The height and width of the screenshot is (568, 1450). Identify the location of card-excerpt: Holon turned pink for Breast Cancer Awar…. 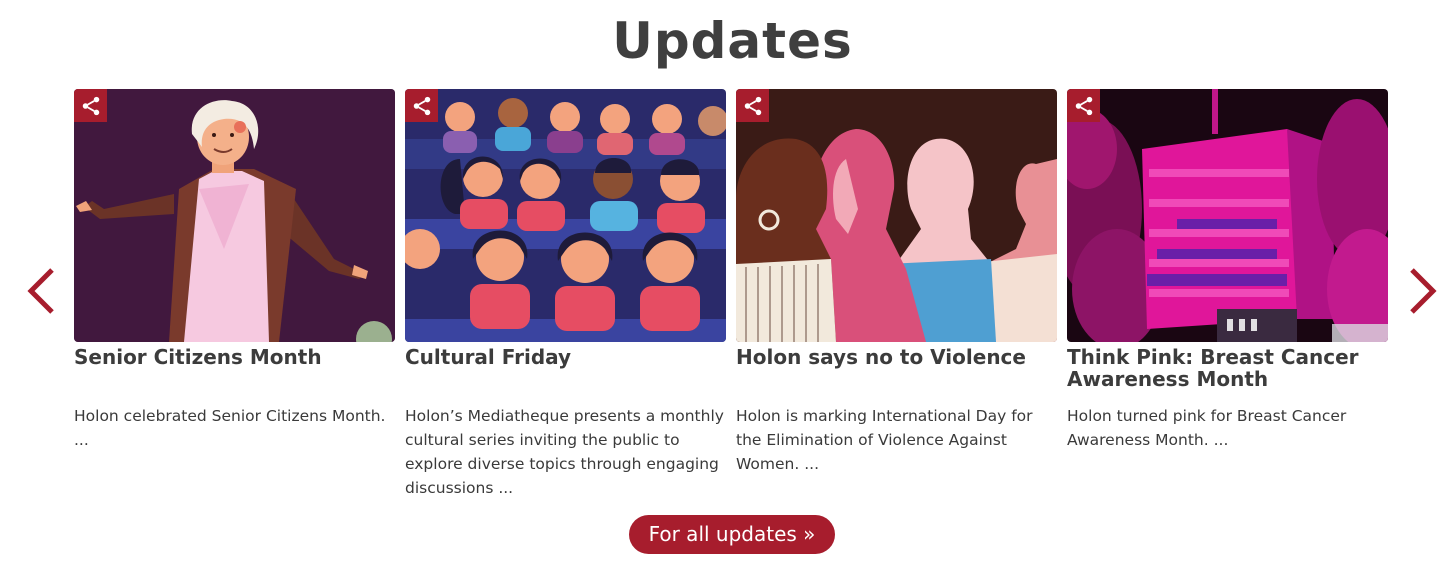
(1207, 428).